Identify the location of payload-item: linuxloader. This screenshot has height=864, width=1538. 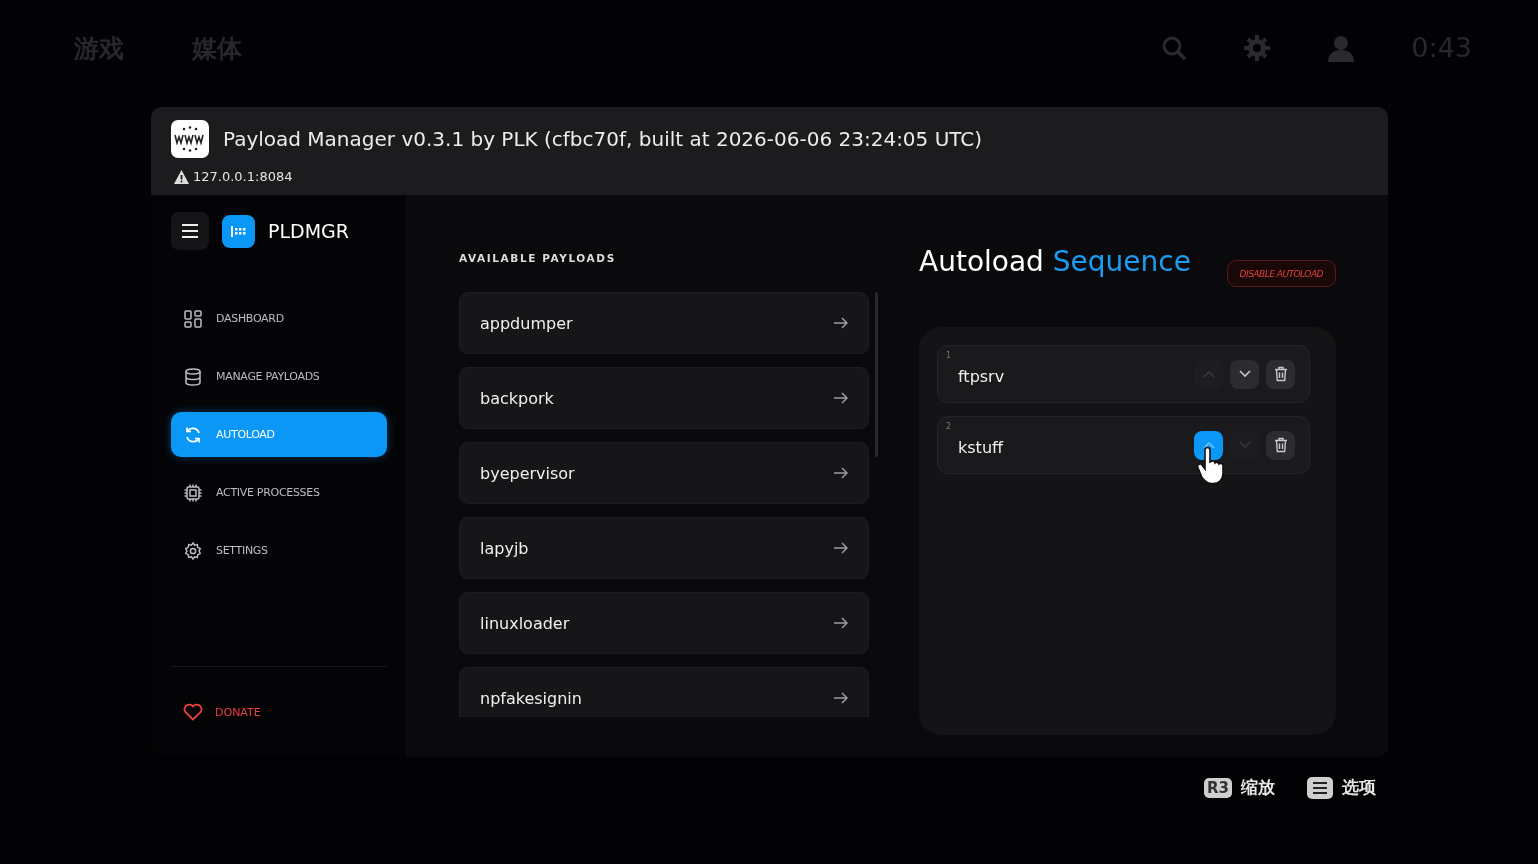
(664, 623).